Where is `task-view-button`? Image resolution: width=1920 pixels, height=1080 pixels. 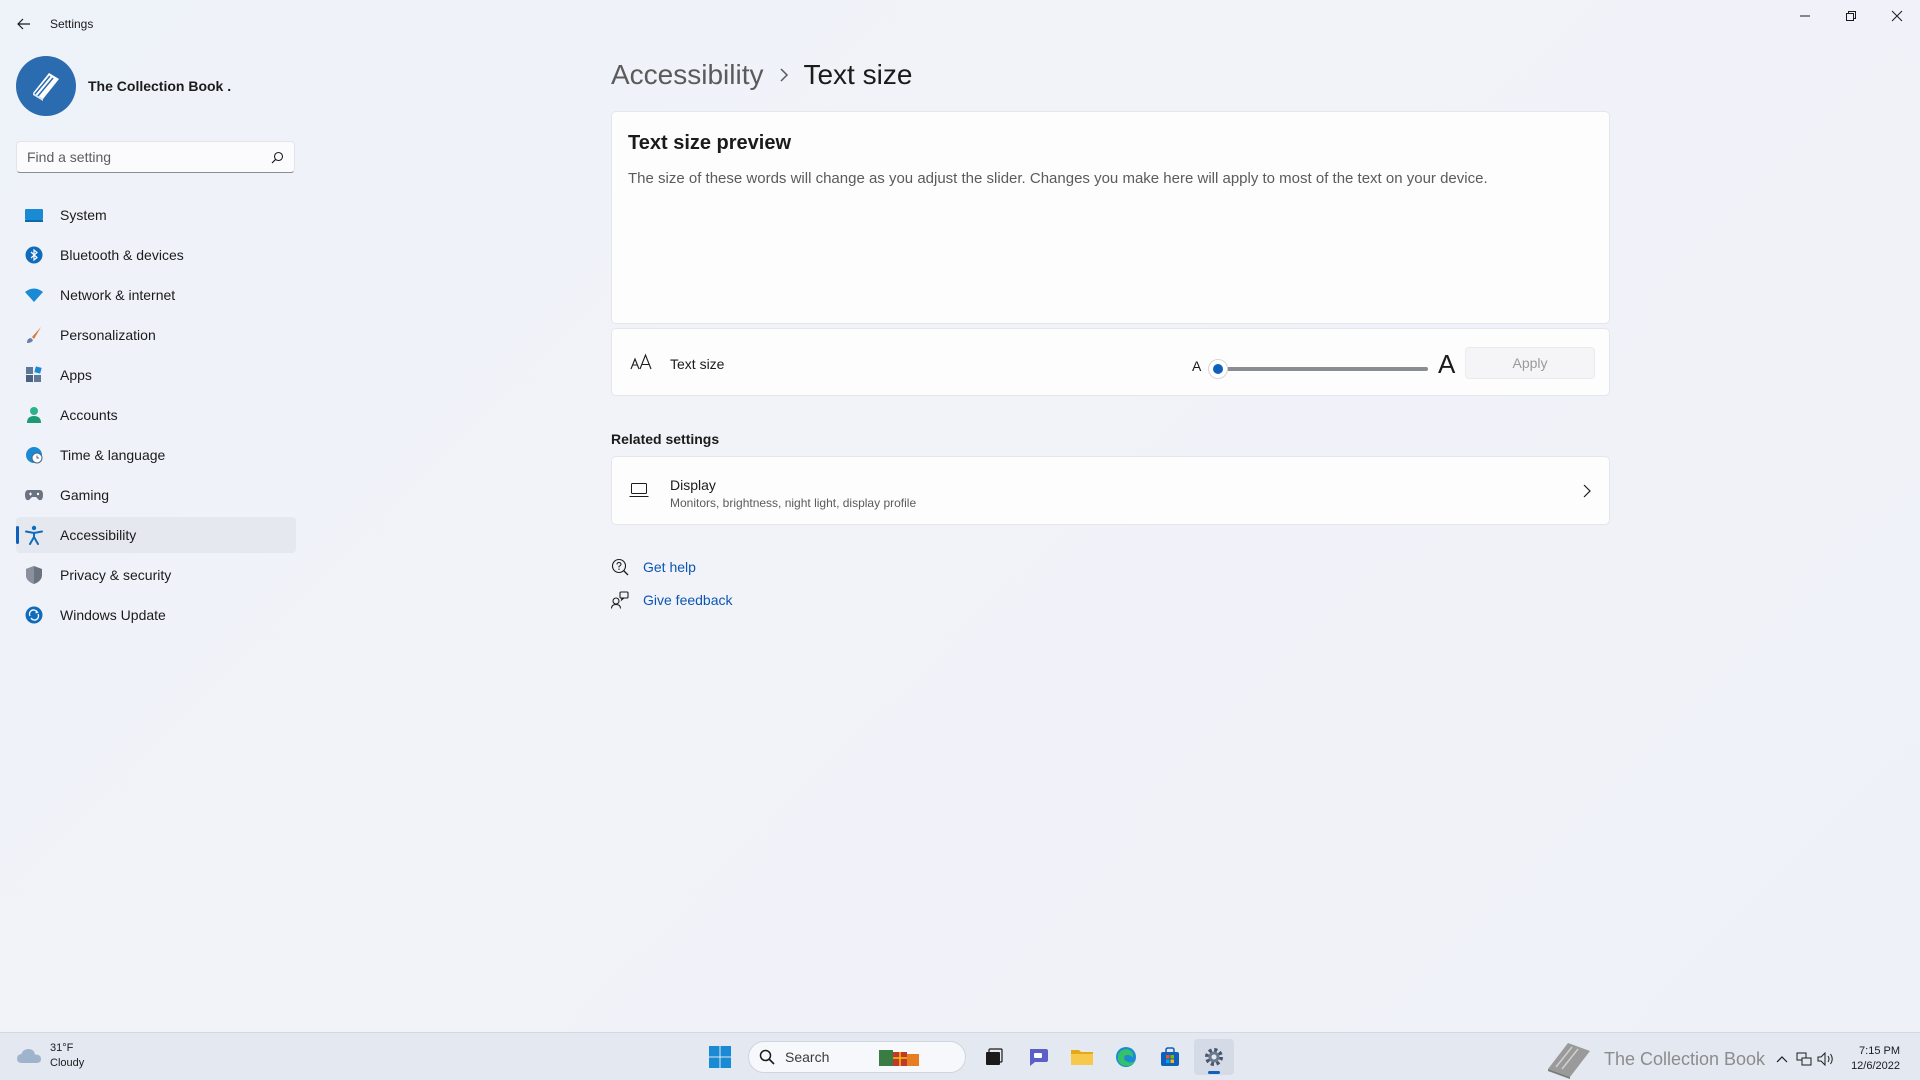 task-view-button is located at coordinates (994, 1057).